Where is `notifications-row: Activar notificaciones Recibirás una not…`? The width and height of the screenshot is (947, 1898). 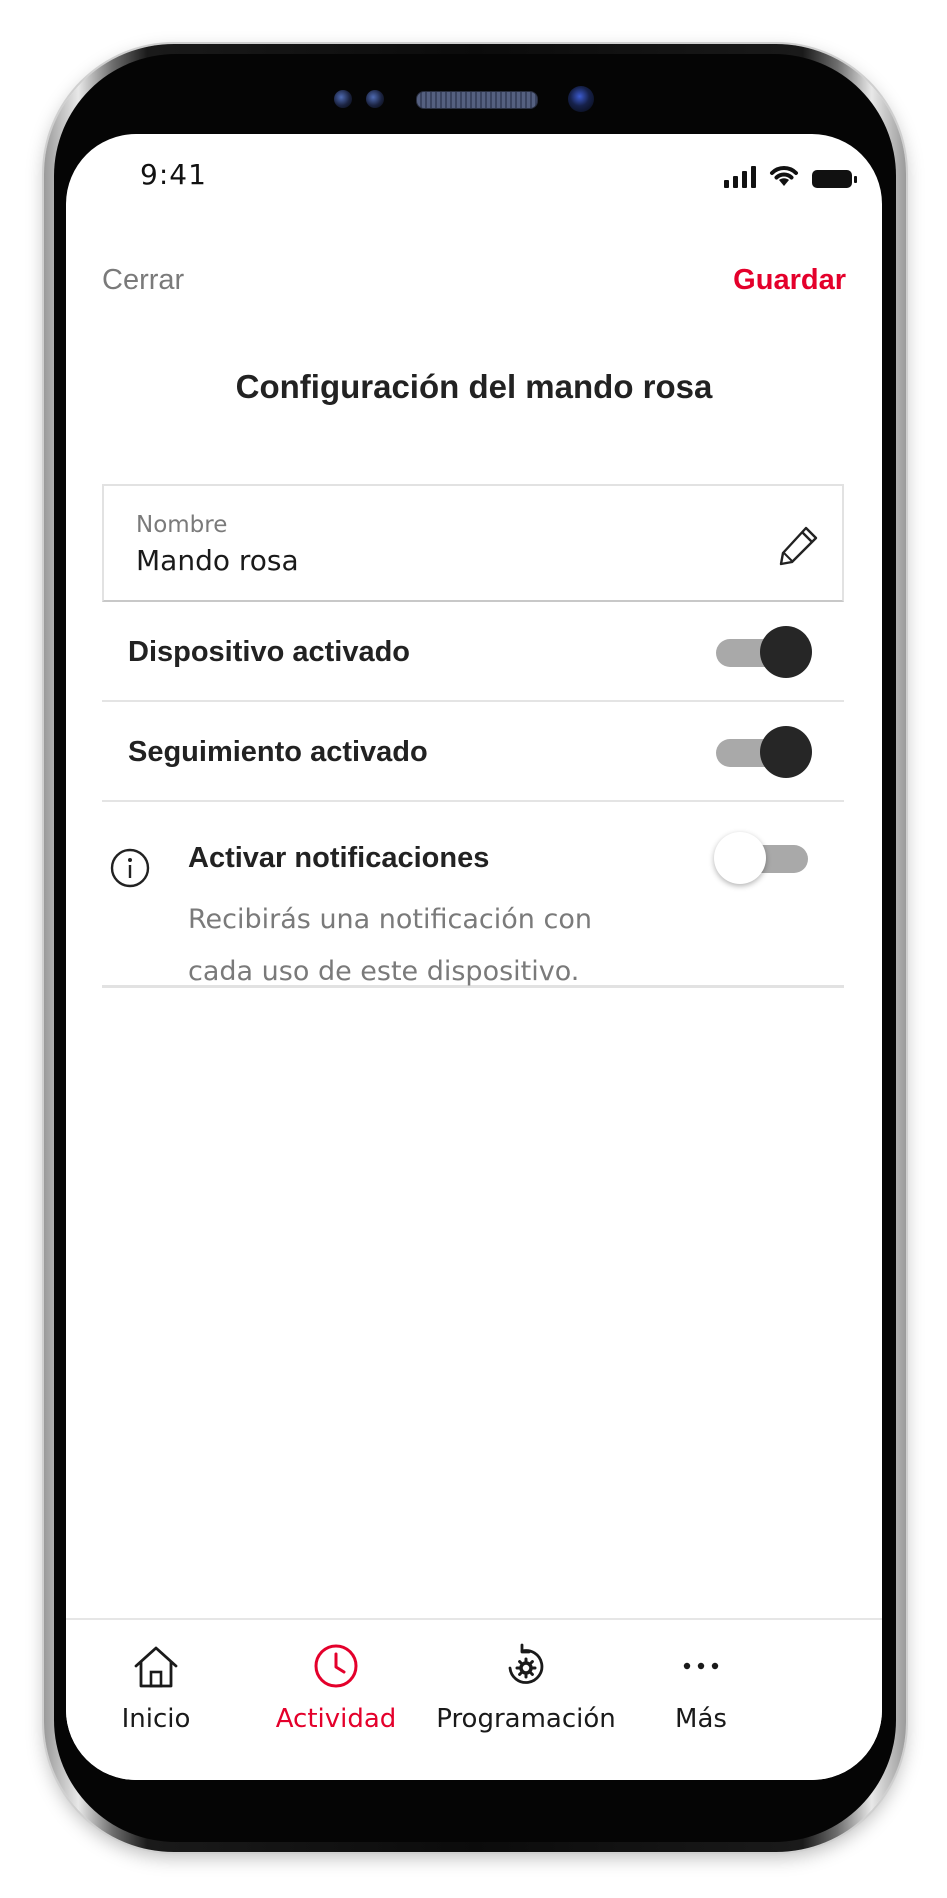
notifications-row: Activar notificaciones Recibirás una not… is located at coordinates (473, 895).